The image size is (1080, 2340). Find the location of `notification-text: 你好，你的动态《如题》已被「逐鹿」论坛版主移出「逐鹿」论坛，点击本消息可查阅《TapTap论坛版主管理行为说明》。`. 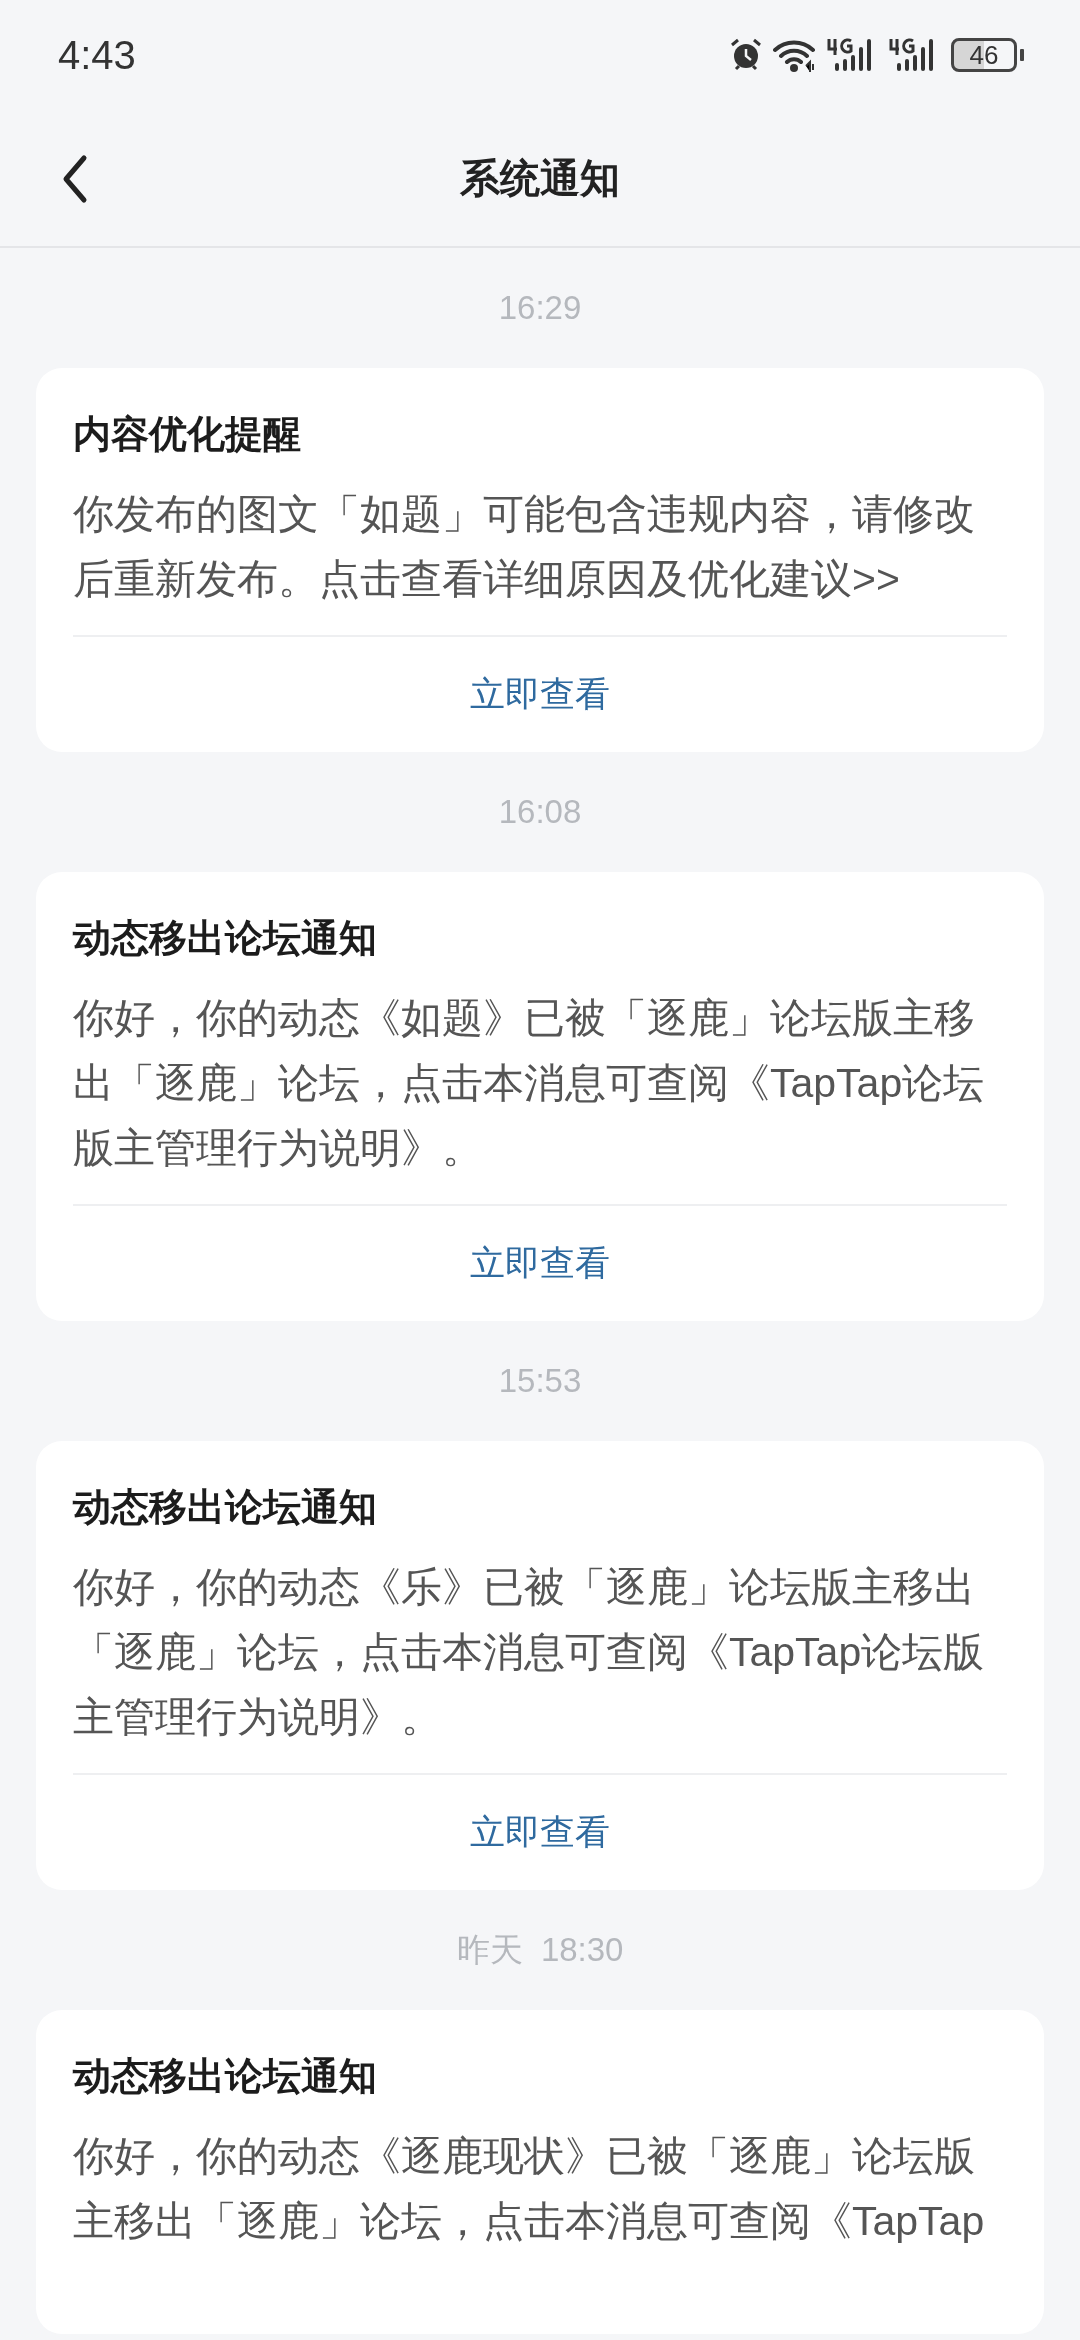

notification-text: 你好，你的动态《如题》已被「逐鹿」论坛版主移出「逐鹿」论坛，点击本消息可查阅《TapTap论坛版主管理行为说明》。 is located at coordinates (529, 1083).